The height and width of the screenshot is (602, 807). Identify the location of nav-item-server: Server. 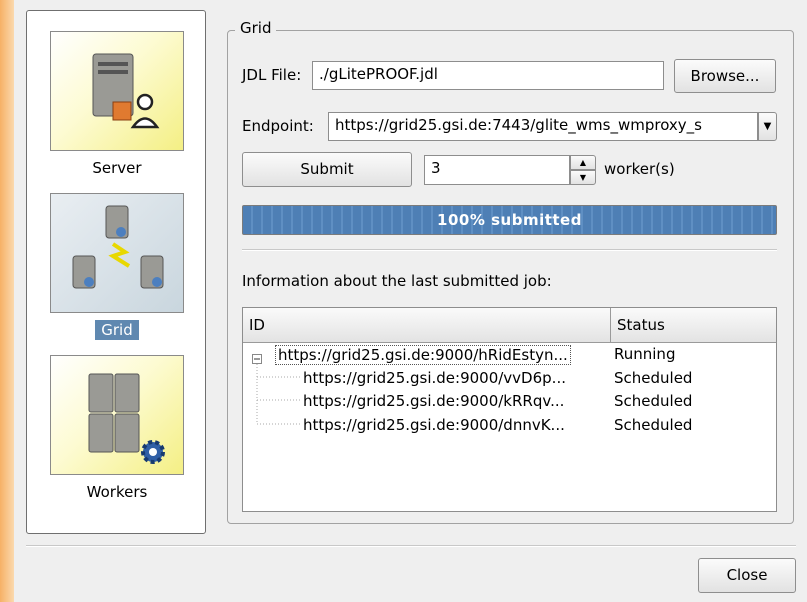
(117, 104).